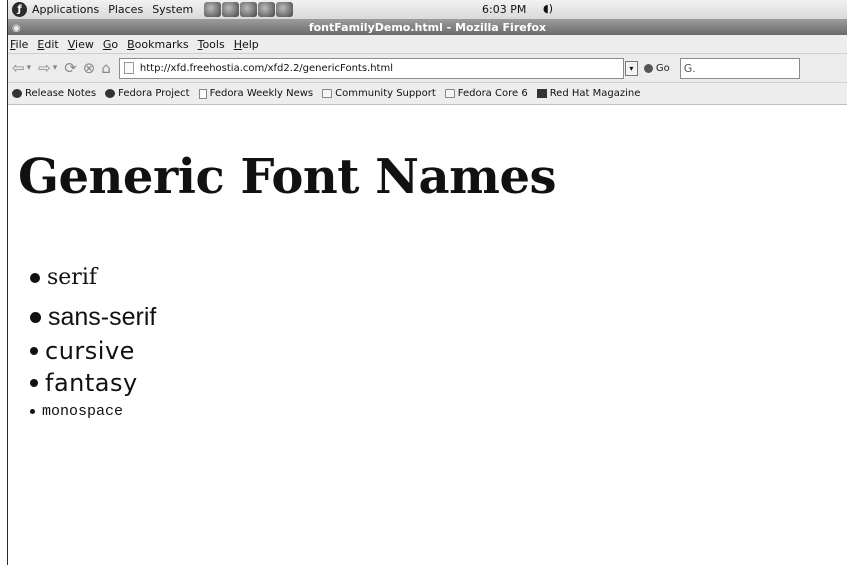 Image resolution: width=847 pixels, height=565 pixels. Describe the element at coordinates (285, 9) in the screenshot. I see `settings-launcher-icon` at that location.